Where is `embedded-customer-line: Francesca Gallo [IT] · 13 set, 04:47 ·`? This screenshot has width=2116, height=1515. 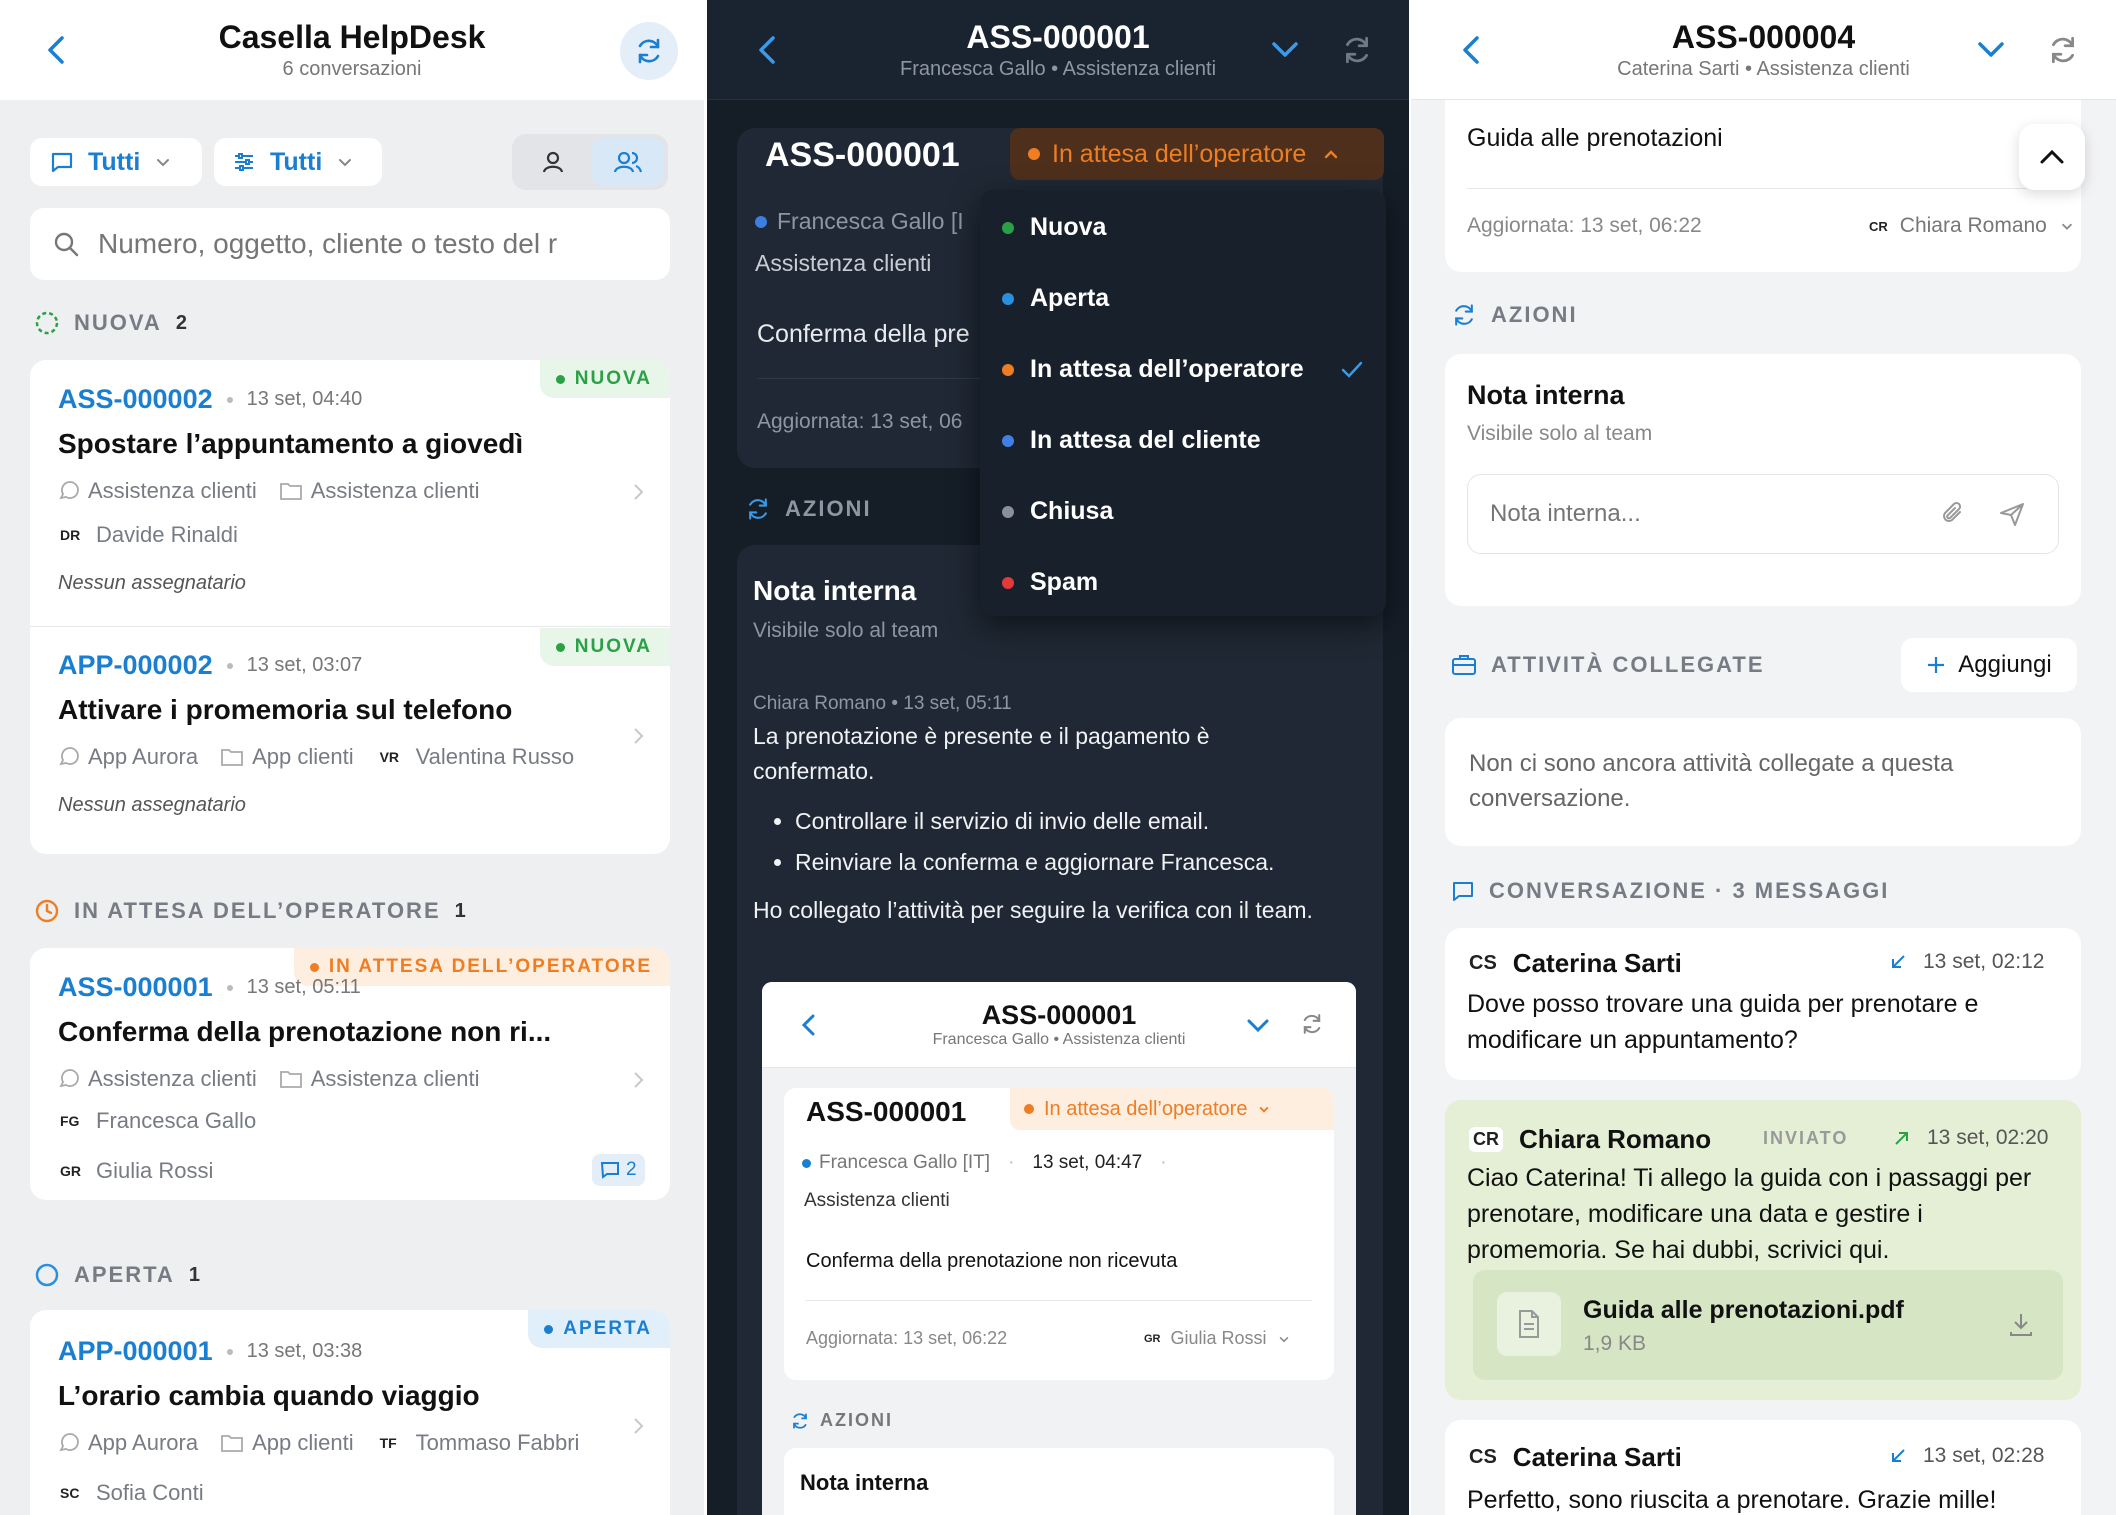
embedded-customer-line: Francesca Gallo [IT] · 13 set, 04:47 · is located at coordinates (984, 1163).